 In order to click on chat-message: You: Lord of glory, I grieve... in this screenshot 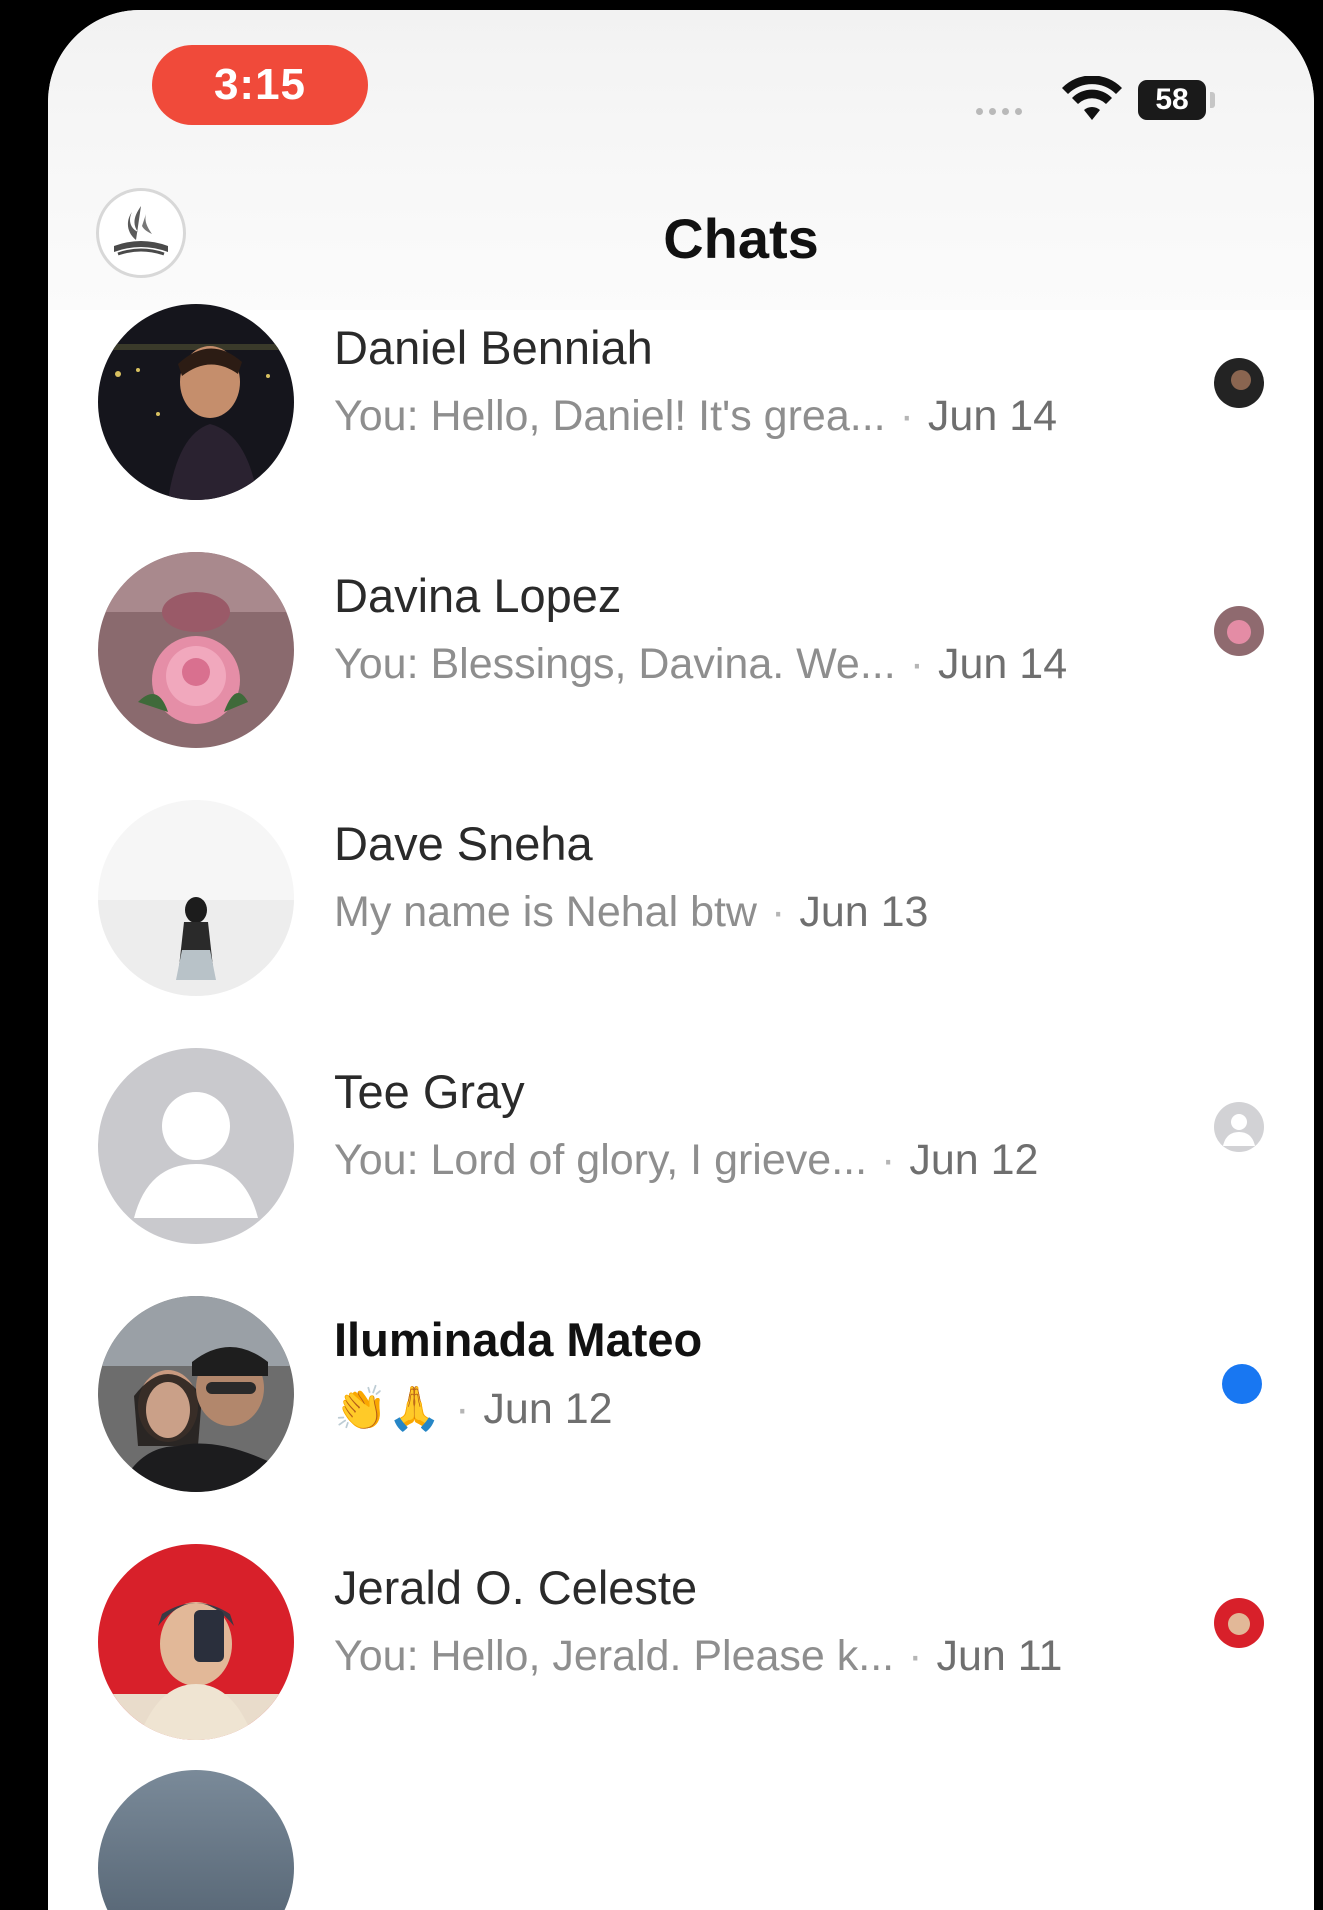, I will do `click(601, 1160)`.